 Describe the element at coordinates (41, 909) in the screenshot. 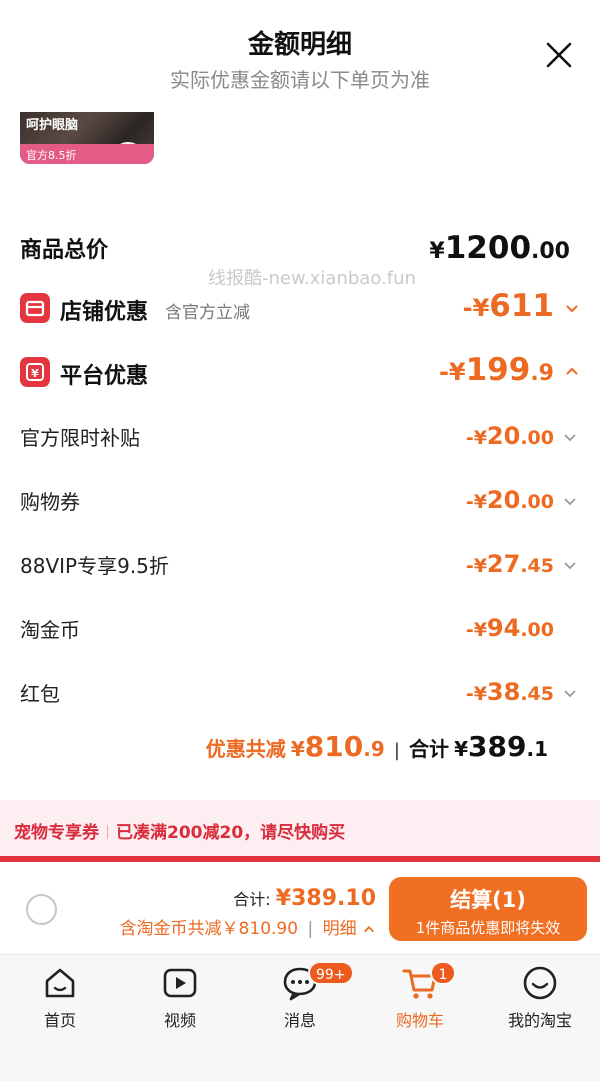

I see `select-all-checkbox` at that location.